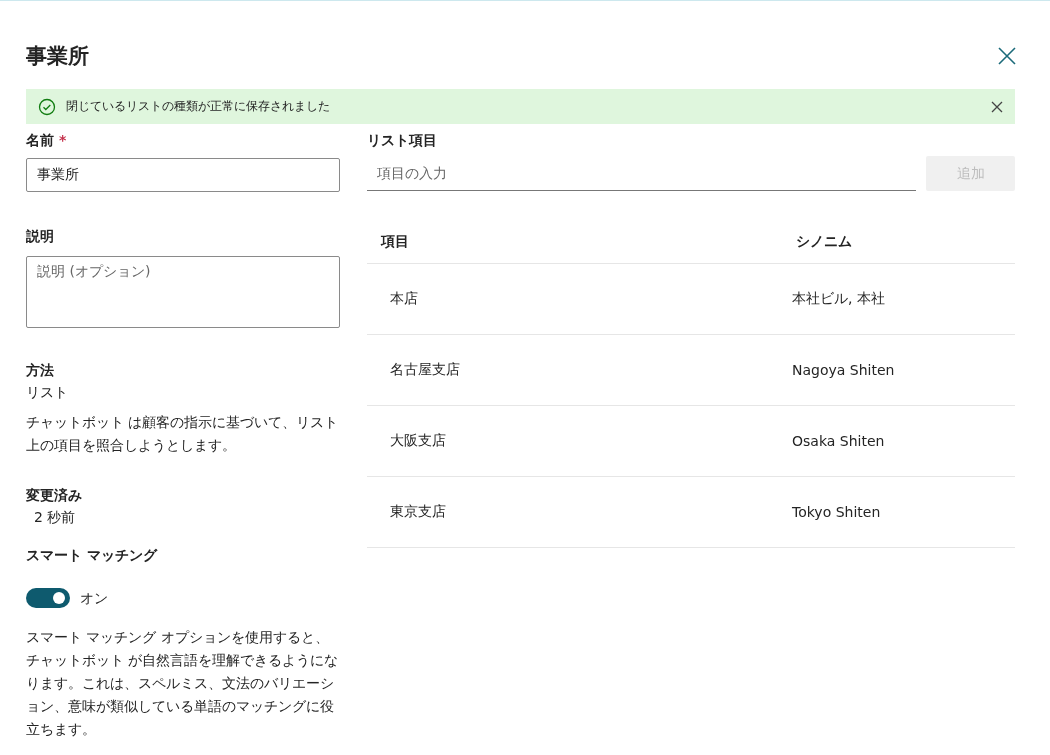 The width and height of the screenshot is (1050, 755). Describe the element at coordinates (183, 683) in the screenshot. I see `smart-matching-description: スマート マッチング オプションを使用すると、チャットボット が自然言語を理解できるようになります。これは、スペルミス、文法のバリエーション、意味が類似している単語のマッチングに役立ちます。` at that location.